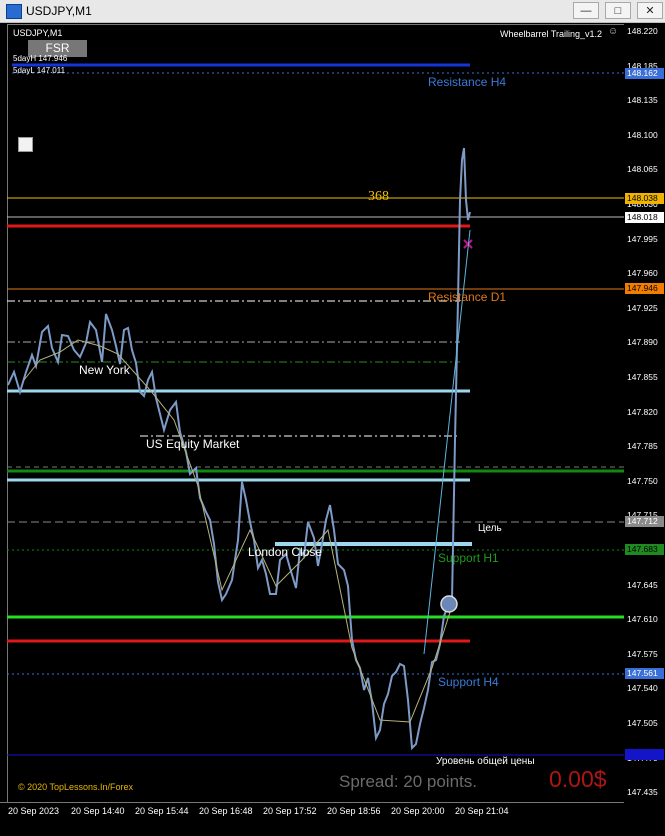 This screenshot has height=836, width=665. What do you see at coordinates (642, 723) in the screenshot?
I see `price-tick-label: 147.505` at bounding box center [642, 723].